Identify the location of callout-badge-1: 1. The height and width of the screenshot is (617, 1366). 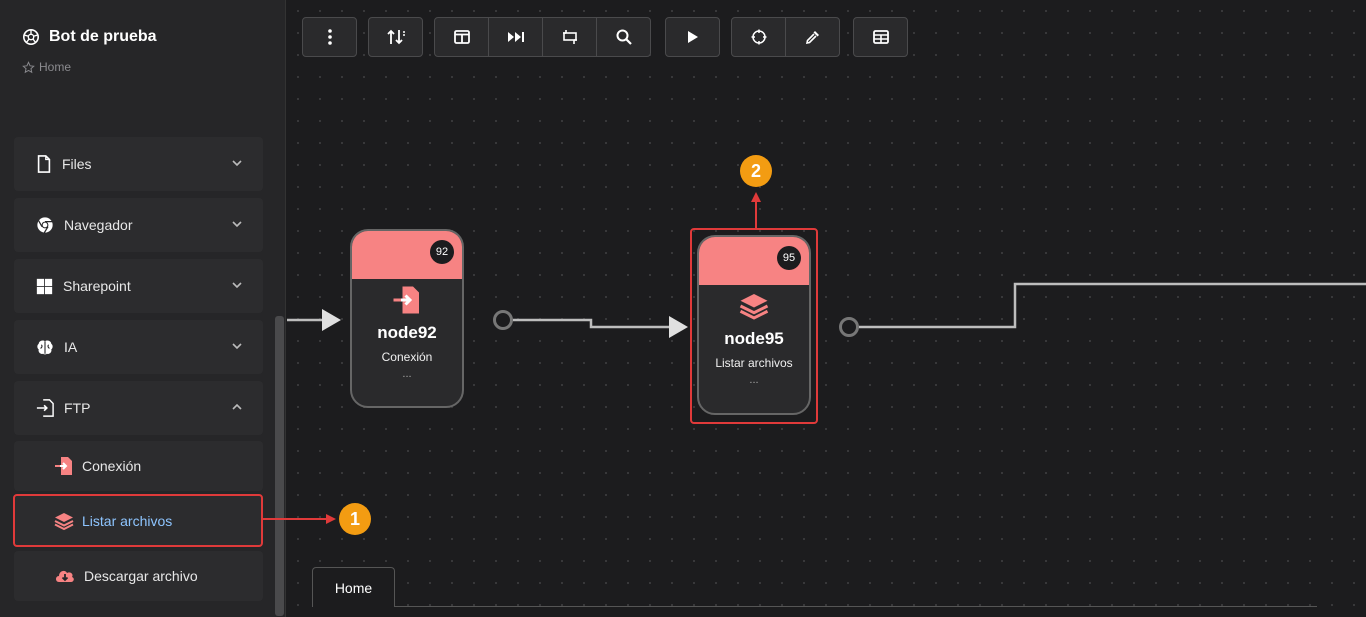
(355, 519).